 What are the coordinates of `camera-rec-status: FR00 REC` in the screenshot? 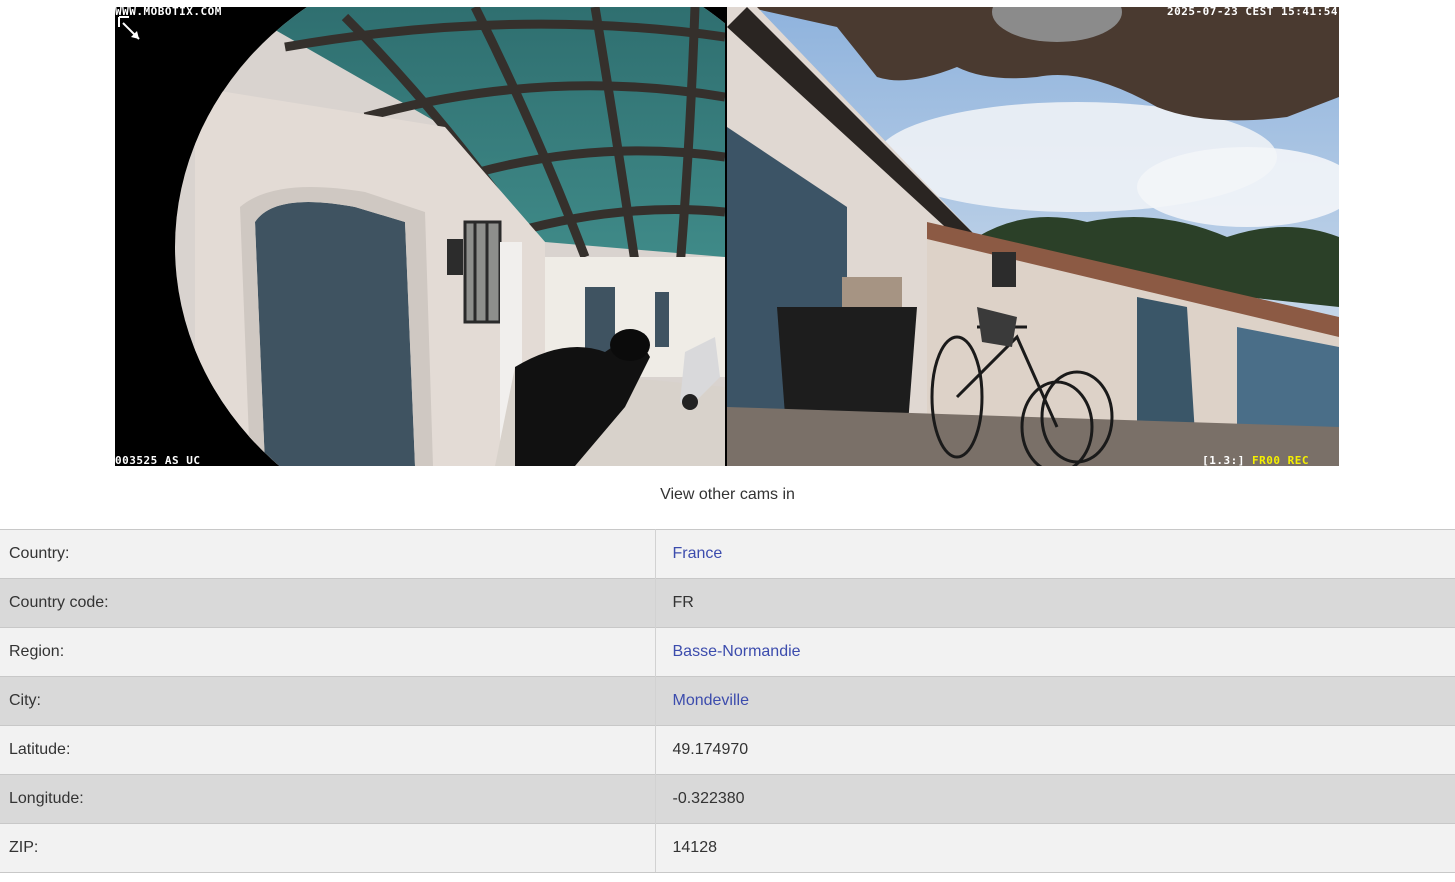 It's located at (1280, 460).